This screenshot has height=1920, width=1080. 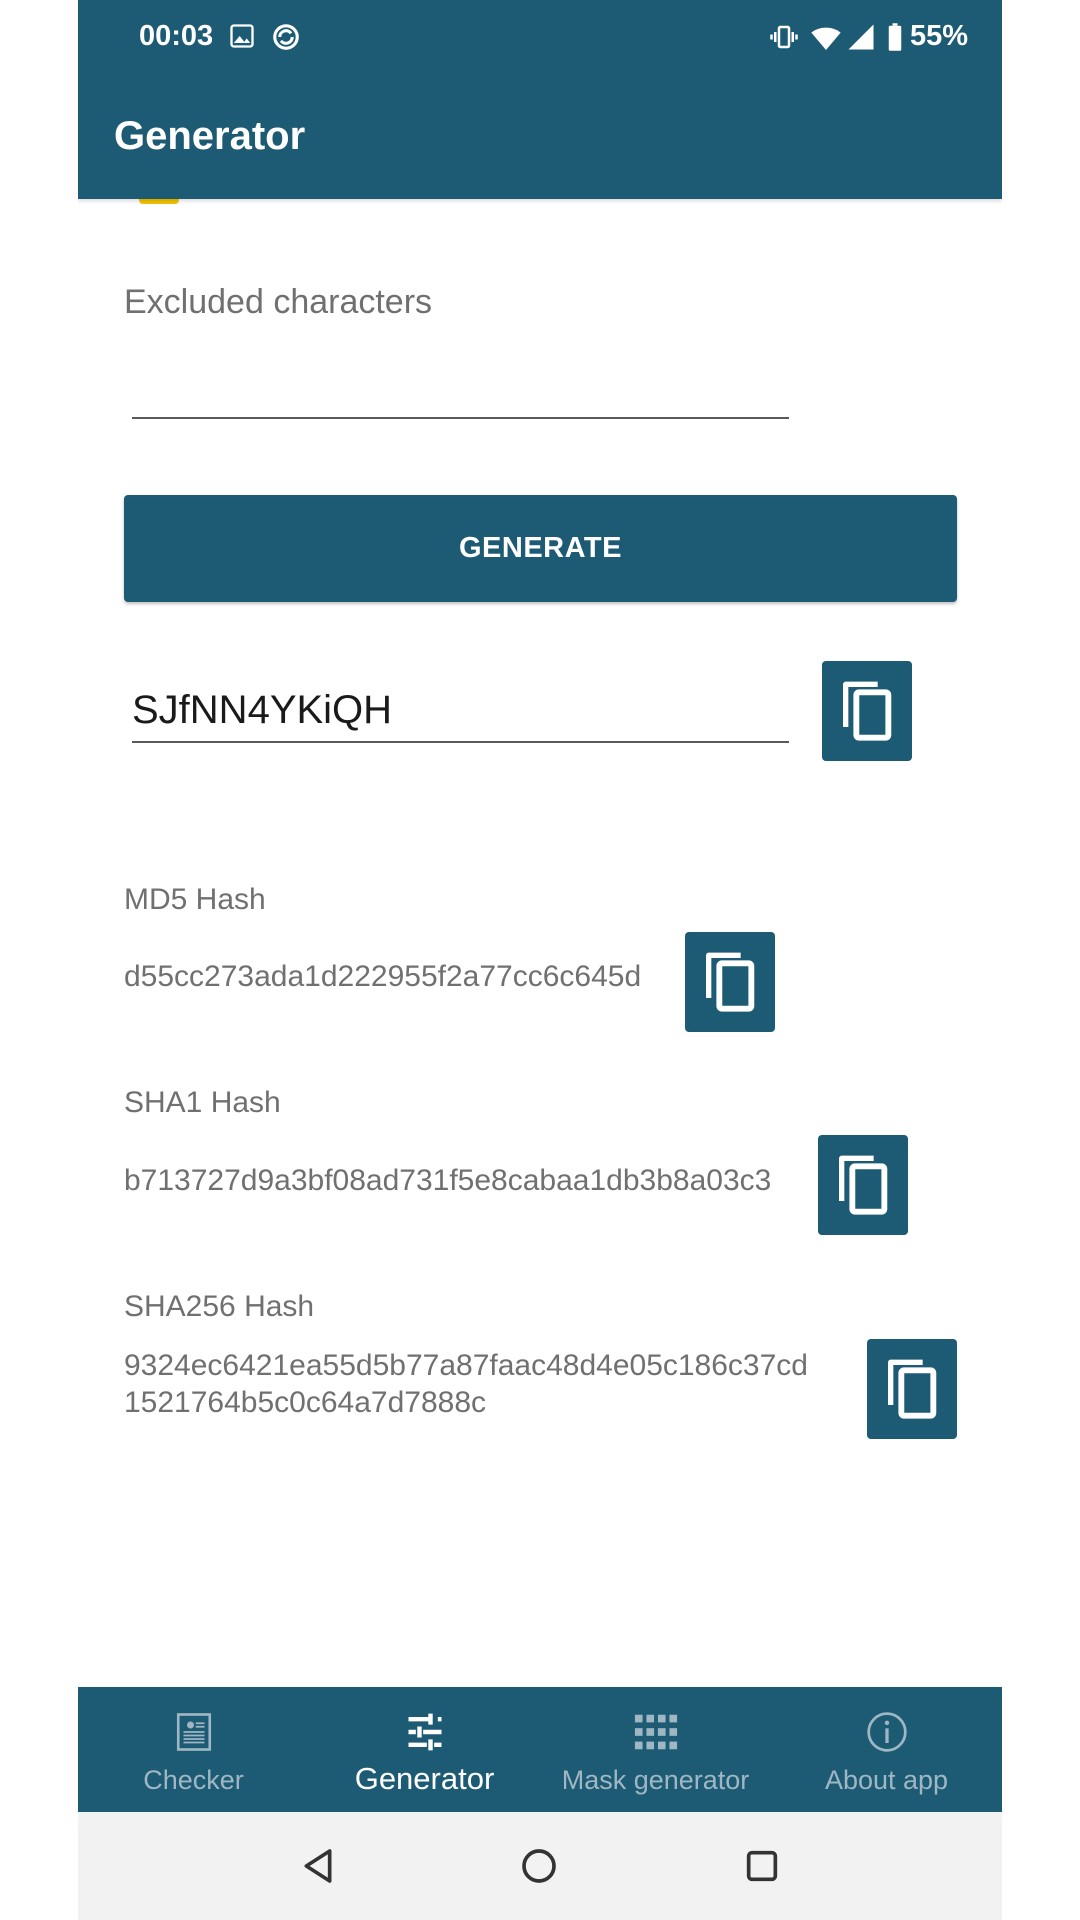 I want to click on nav-label-about-app: About app, so click(x=886, y=1780).